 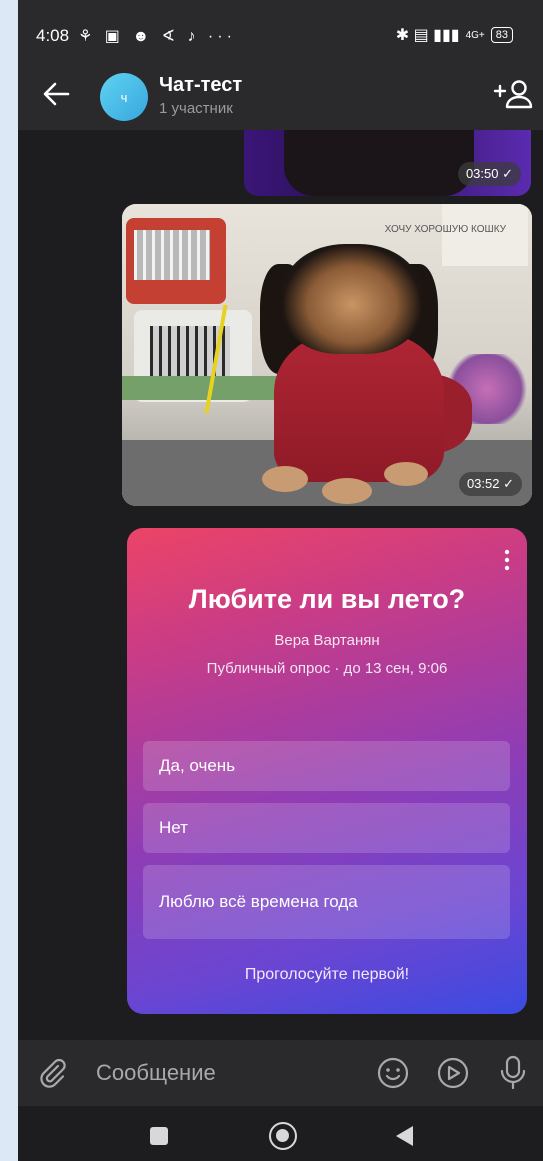 What do you see at coordinates (283, 1136) in the screenshot?
I see `home-button` at bounding box center [283, 1136].